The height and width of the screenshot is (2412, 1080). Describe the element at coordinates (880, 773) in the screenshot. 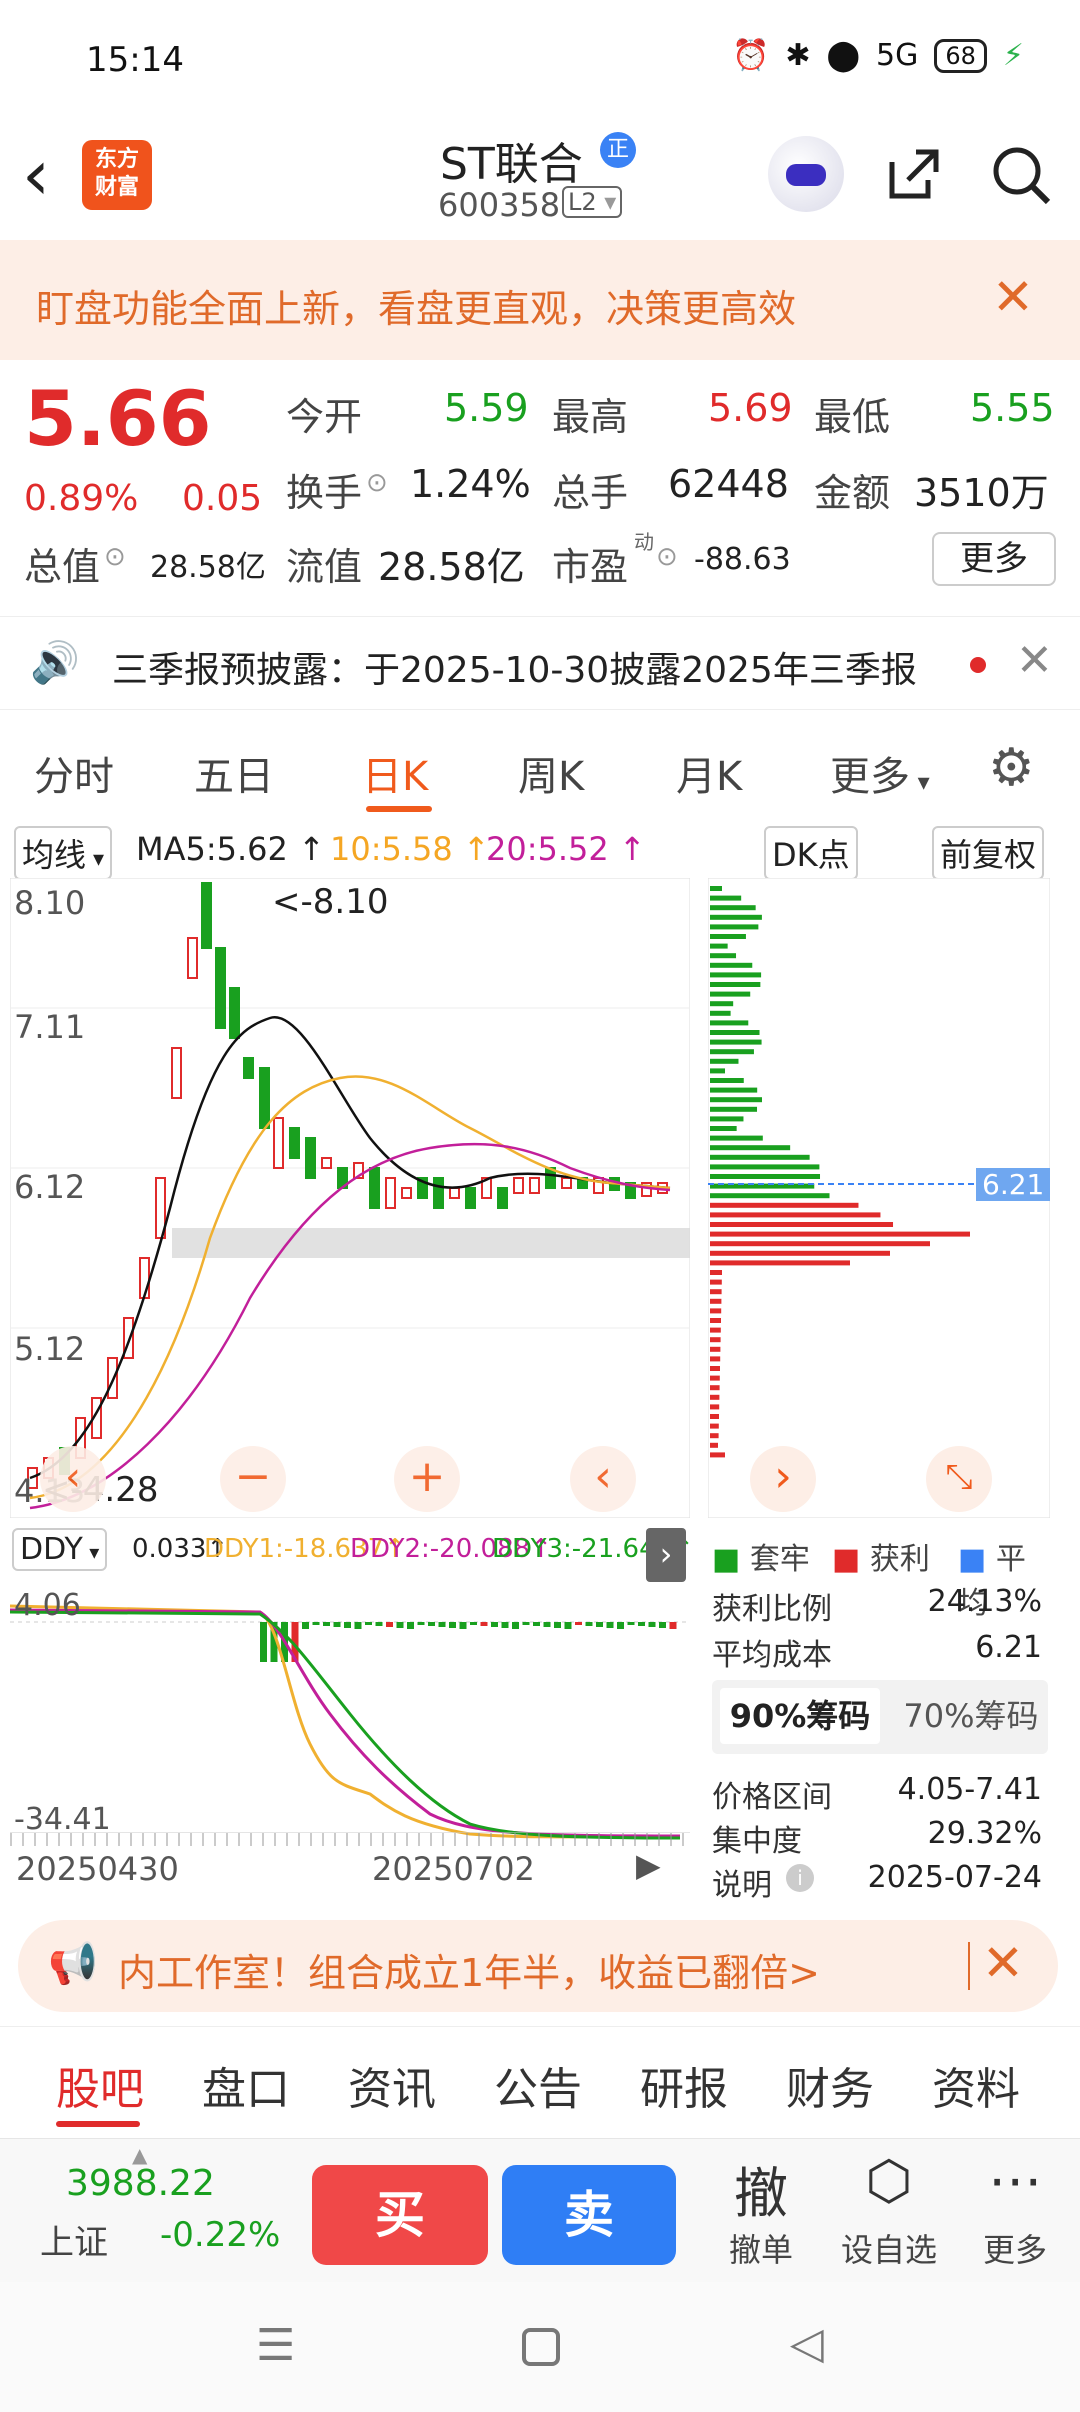

I see `tab-more: 更多 ▾` at that location.